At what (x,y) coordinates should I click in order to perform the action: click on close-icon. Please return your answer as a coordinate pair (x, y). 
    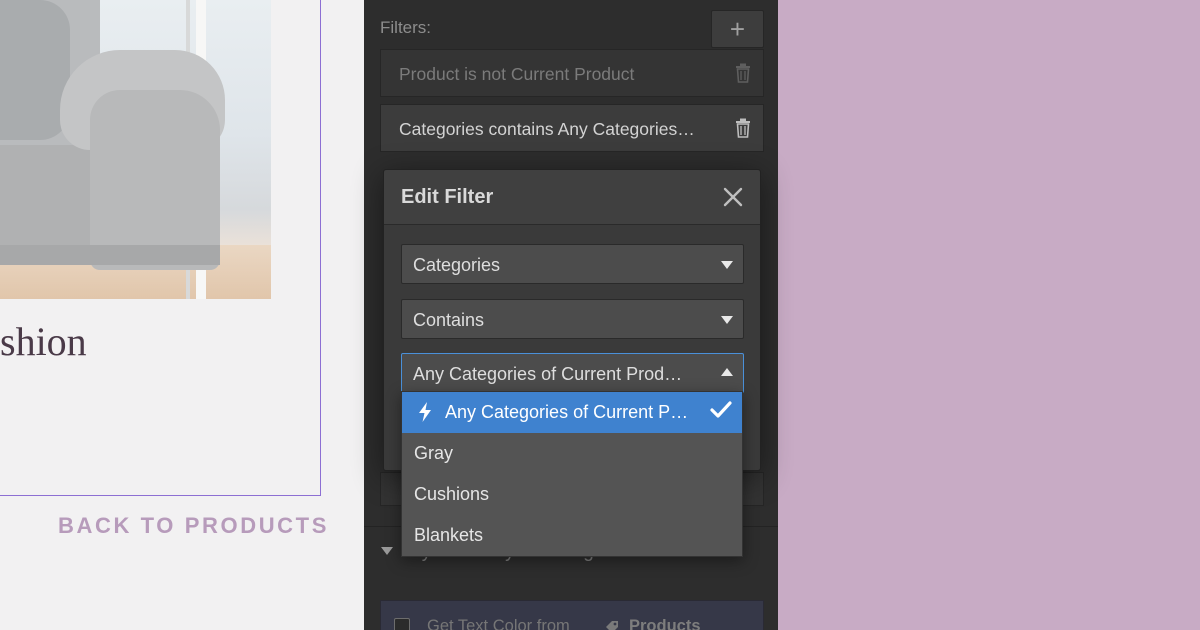
    Looking at the image, I should click on (733, 197).